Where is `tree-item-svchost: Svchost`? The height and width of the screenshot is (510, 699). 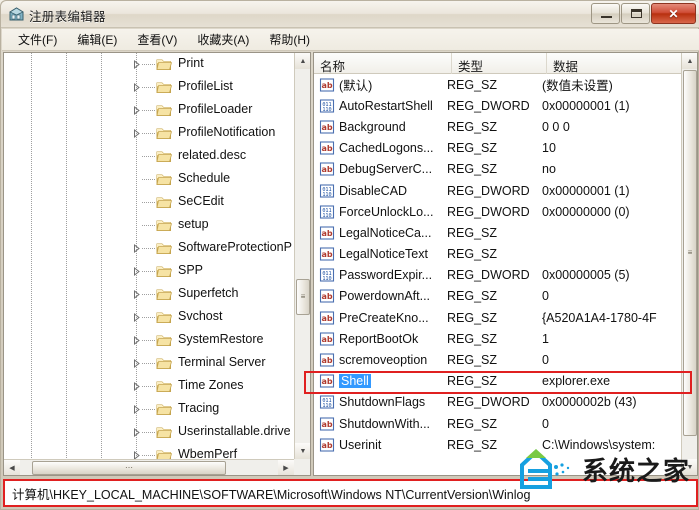 tree-item-svchost: Svchost is located at coordinates (149, 317).